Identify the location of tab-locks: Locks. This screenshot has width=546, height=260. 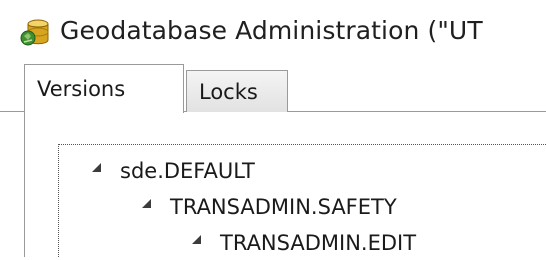
(237, 91).